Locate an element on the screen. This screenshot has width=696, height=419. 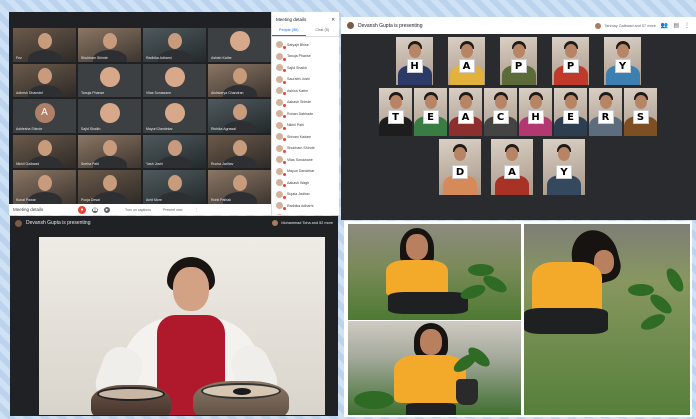
list-item: Saurabh Joshi is located at coordinates (305, 80).